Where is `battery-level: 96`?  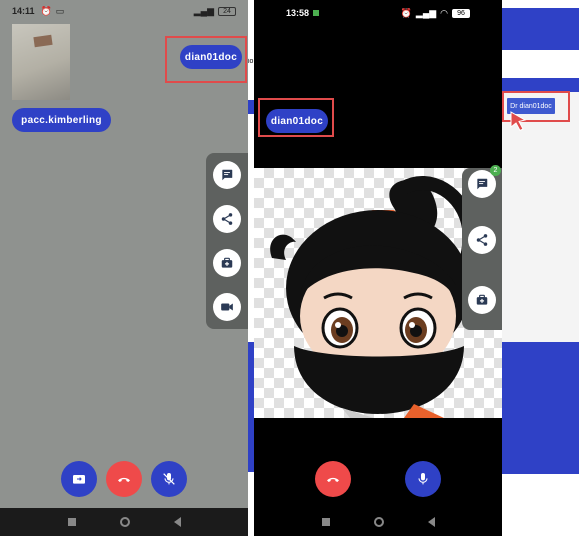
battery-level: 96 is located at coordinates (461, 13).